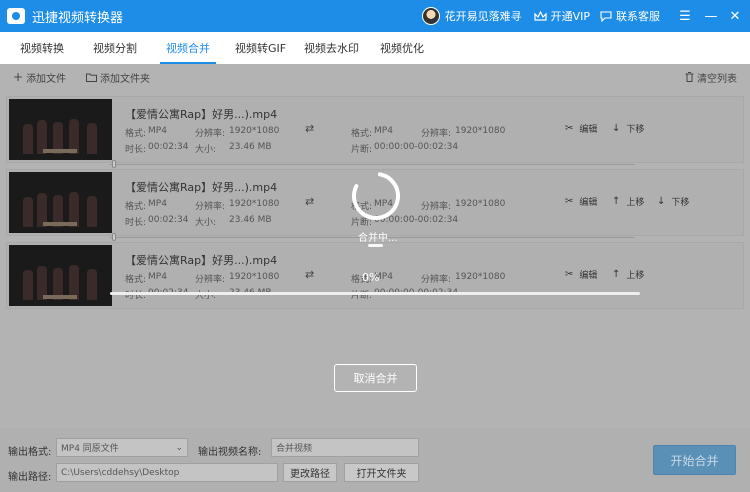 This screenshot has height=492, width=750. I want to click on minimize-icon: —, so click(711, 16).